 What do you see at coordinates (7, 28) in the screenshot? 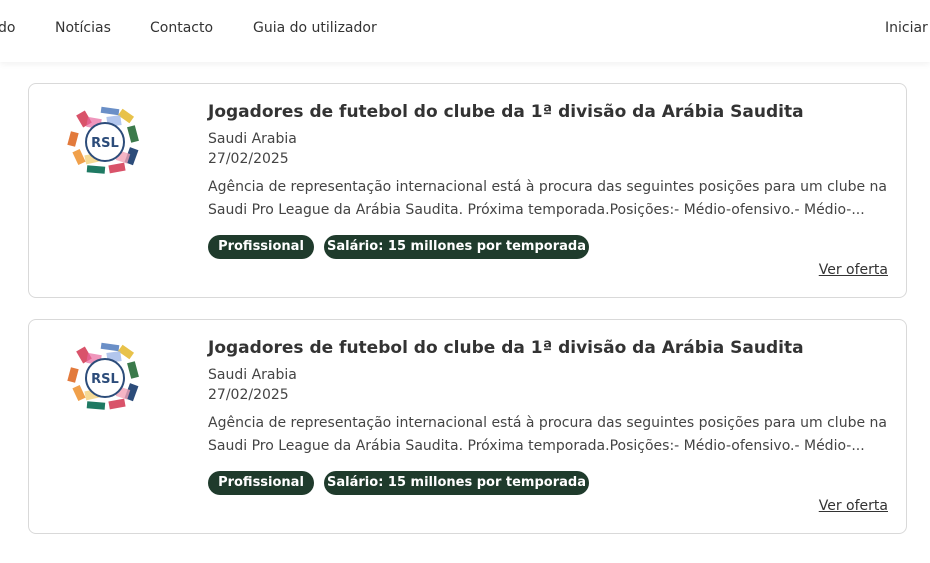
I see `nav-item-home: do` at bounding box center [7, 28].